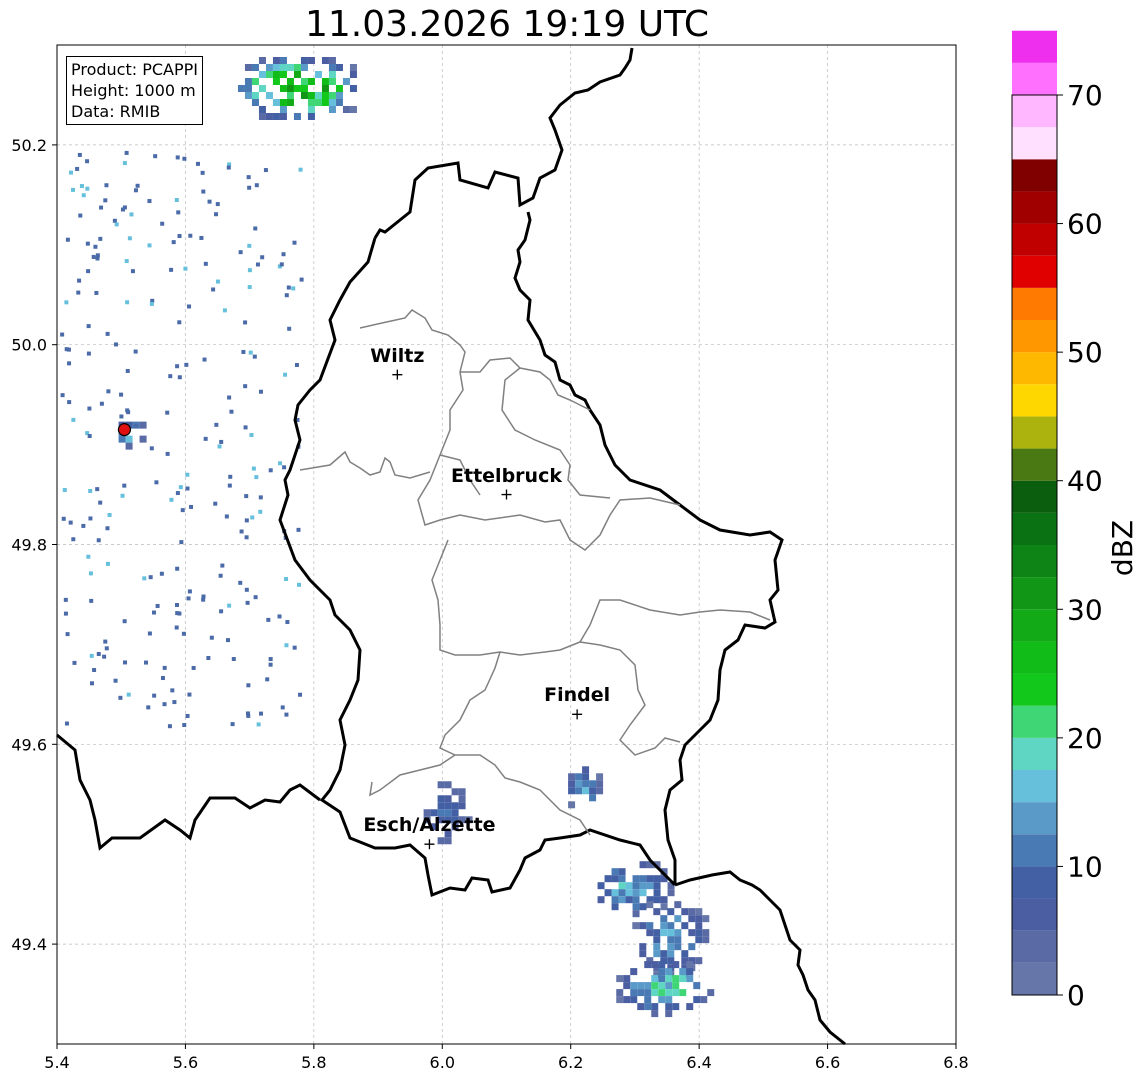 This screenshot has height=1084, width=1145. Describe the element at coordinates (1085, 481) in the screenshot. I see `colorbar-tick-label: 40` at that location.